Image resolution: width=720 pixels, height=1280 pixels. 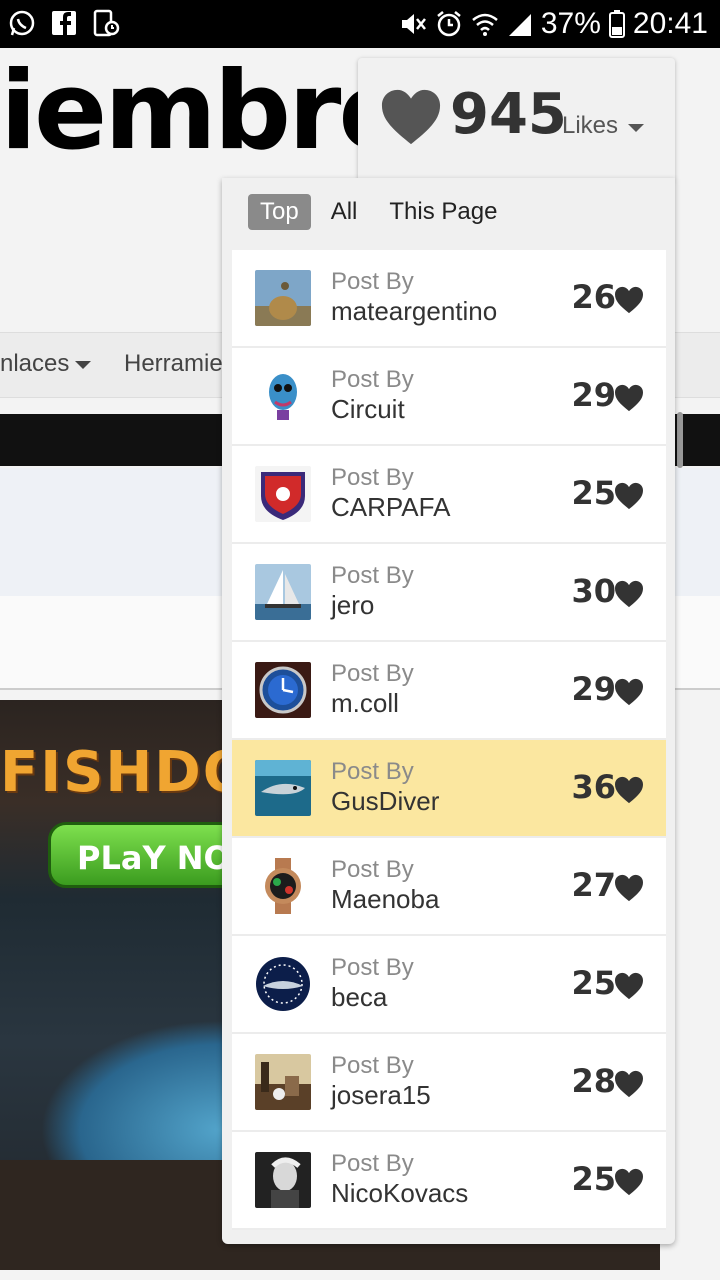 I want to click on list-item: Post By CARPAFA 25, so click(x=449, y=495).